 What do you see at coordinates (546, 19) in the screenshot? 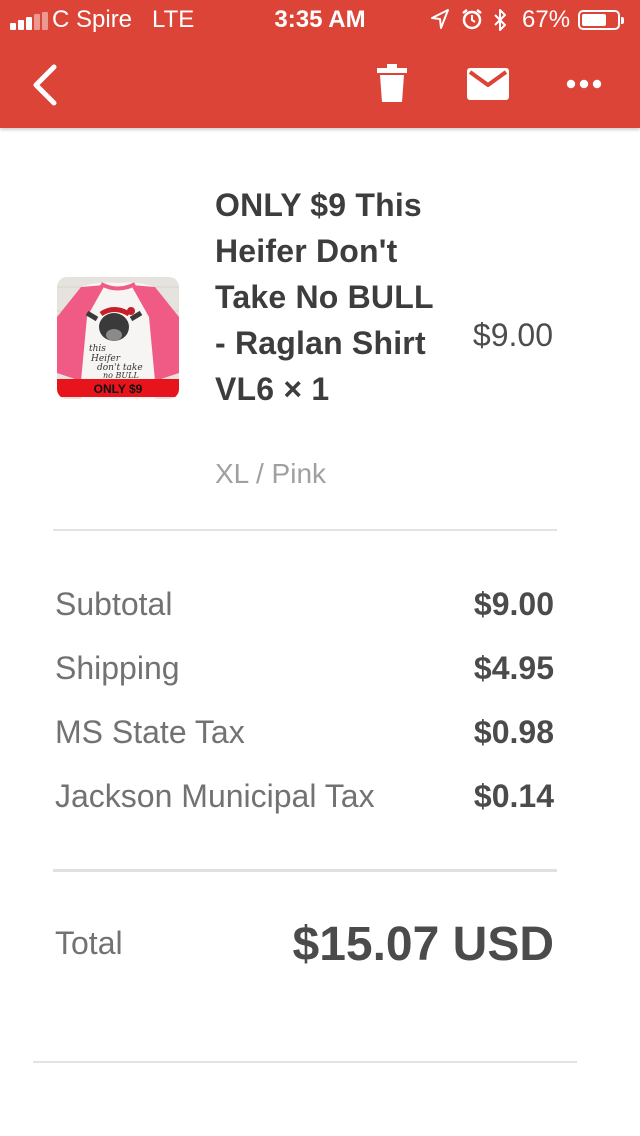
I see `battery-percentage: 67%` at bounding box center [546, 19].